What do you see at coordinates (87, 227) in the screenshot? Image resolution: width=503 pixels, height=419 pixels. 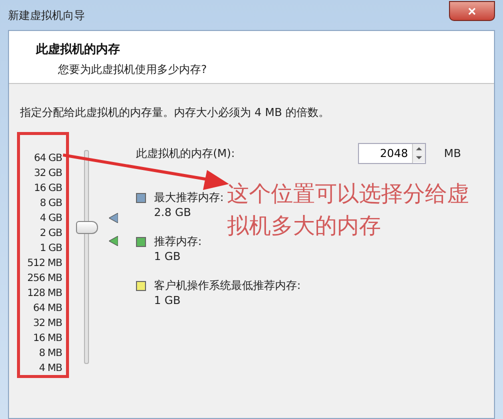 I see `slider-thumb` at bounding box center [87, 227].